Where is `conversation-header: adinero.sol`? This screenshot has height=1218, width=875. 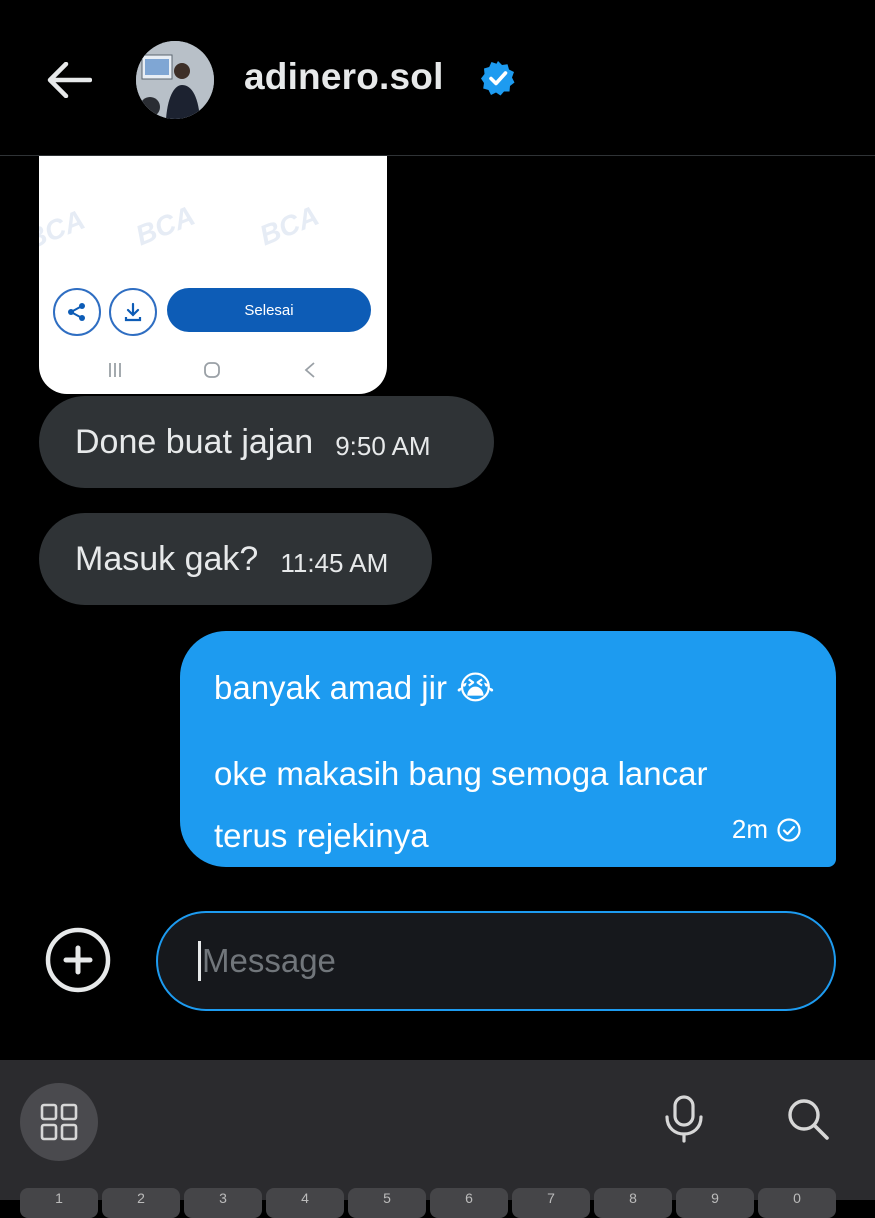
conversation-header: adinero.sol is located at coordinates (437, 78).